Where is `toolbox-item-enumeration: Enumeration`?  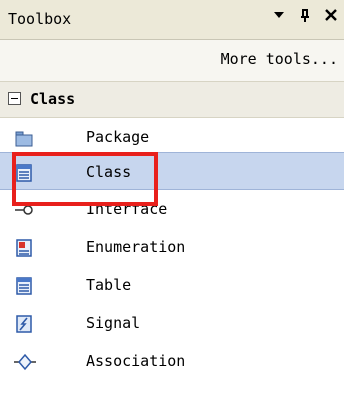
toolbox-item-enumeration: Enumeration is located at coordinates (172, 247).